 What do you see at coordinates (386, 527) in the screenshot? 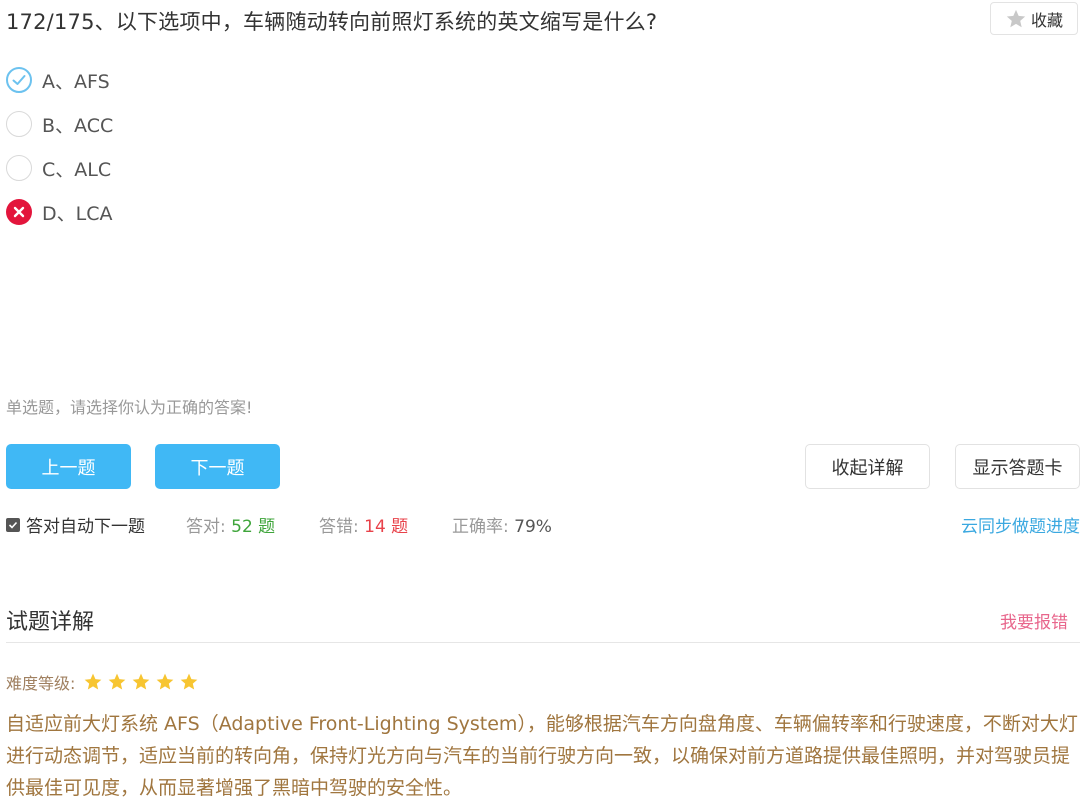
I see `wrong-count-value: 14 题` at bounding box center [386, 527].